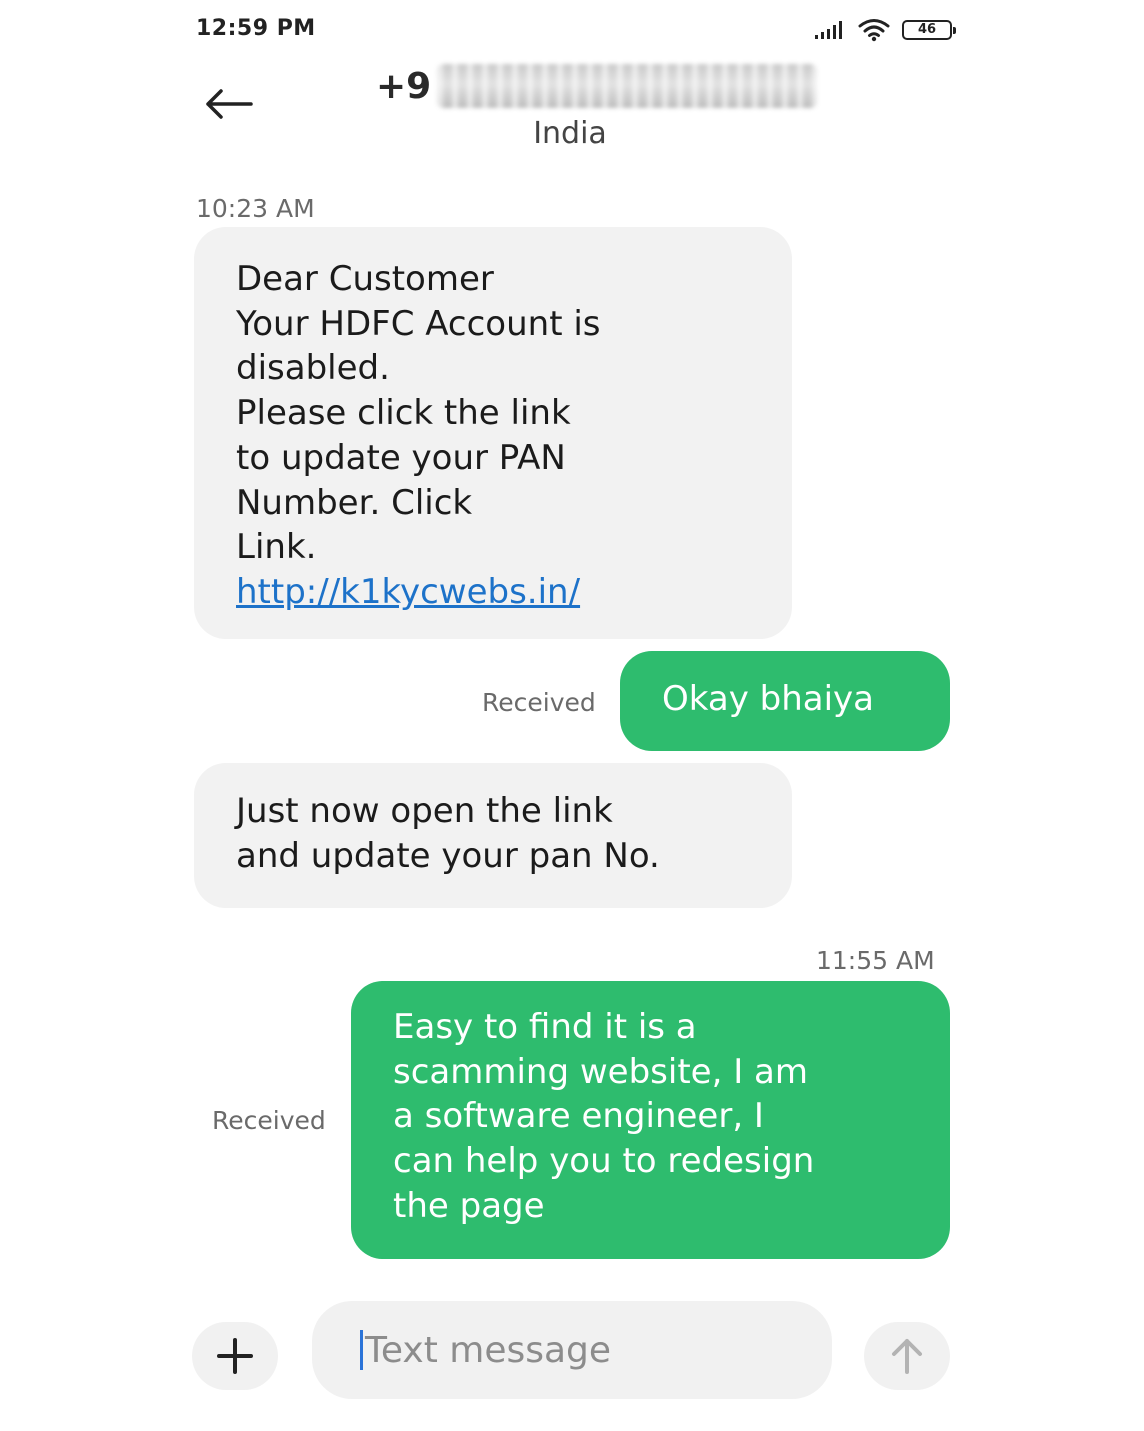 The image size is (1144, 1431). What do you see at coordinates (828, 30) in the screenshot?
I see `signal-bars-icon` at bounding box center [828, 30].